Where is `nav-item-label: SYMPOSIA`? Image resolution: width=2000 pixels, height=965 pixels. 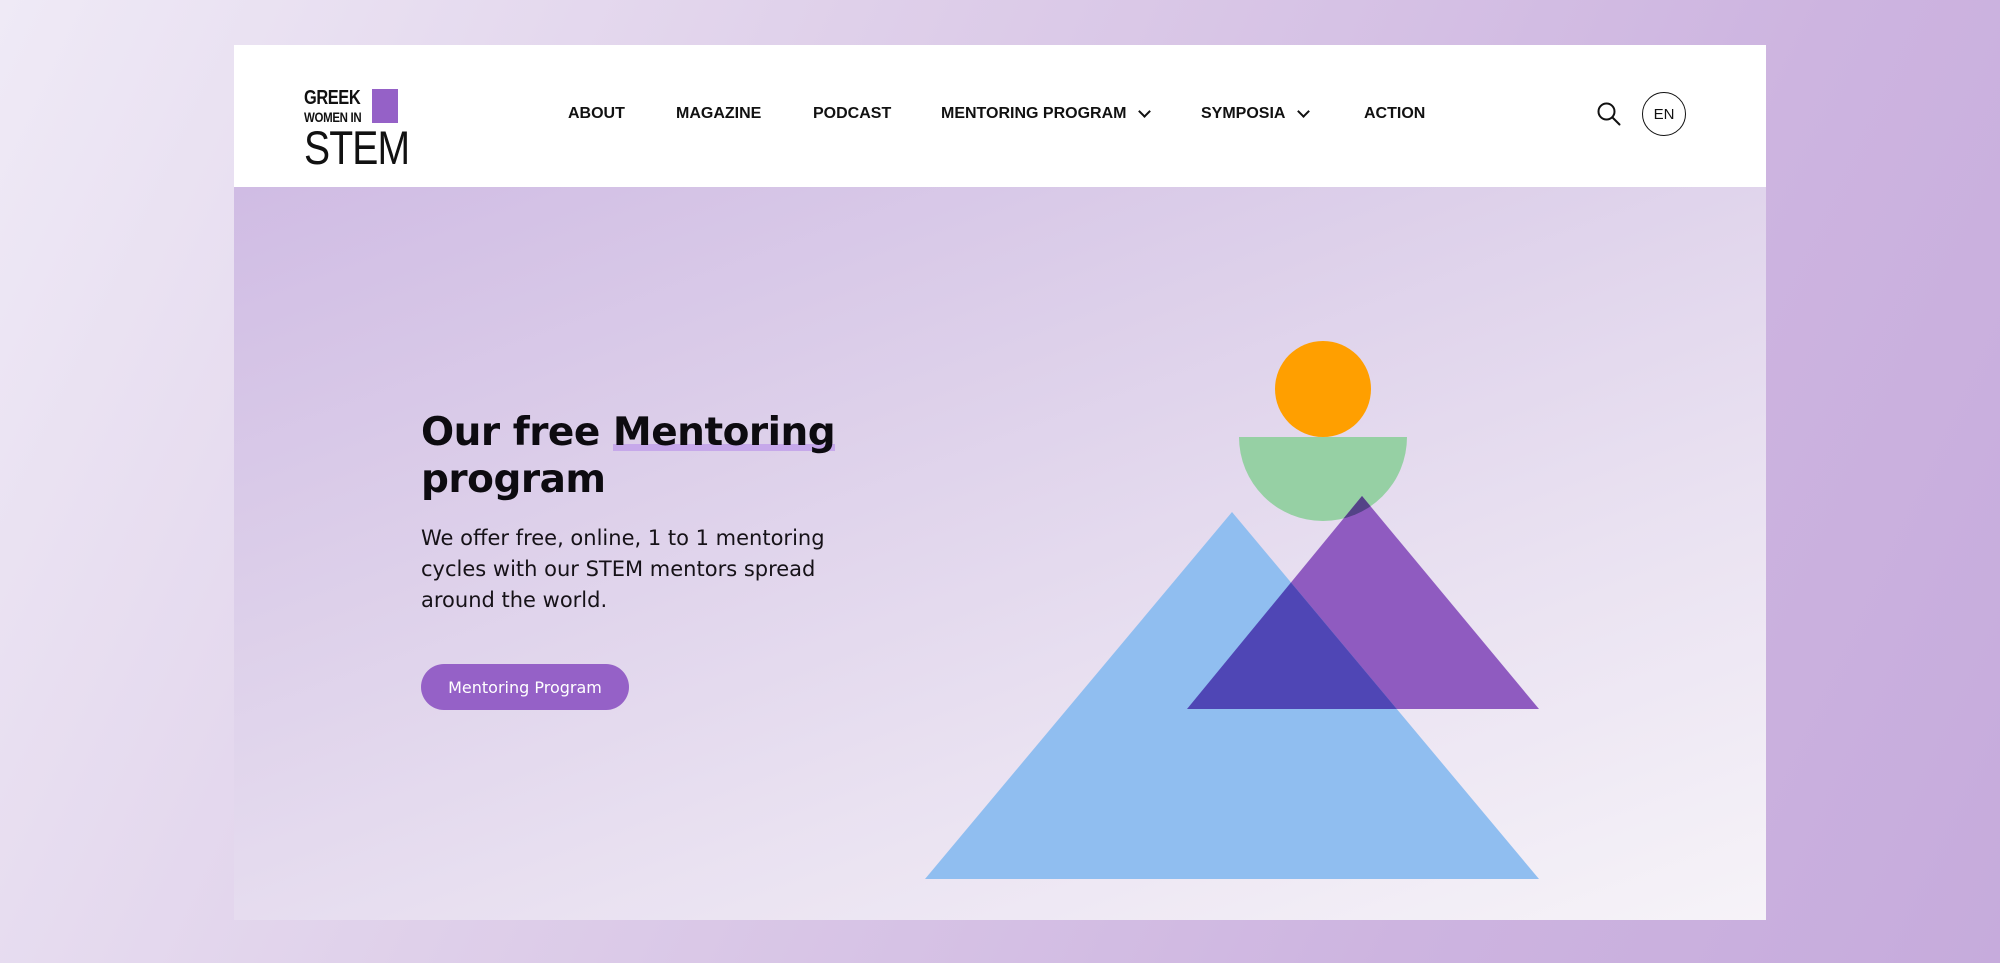
nav-item-label: SYMPOSIA is located at coordinates (1243, 113).